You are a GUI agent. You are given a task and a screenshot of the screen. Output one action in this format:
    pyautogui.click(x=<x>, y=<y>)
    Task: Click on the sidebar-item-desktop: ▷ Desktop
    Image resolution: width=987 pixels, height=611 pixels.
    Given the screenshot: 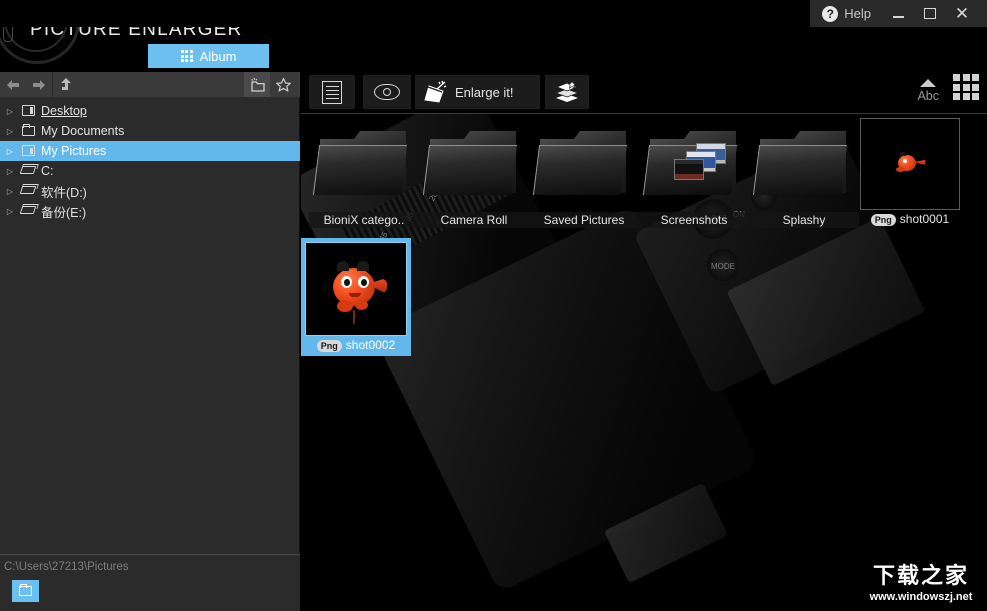 What is the action you would take?
    pyautogui.click(x=150, y=111)
    